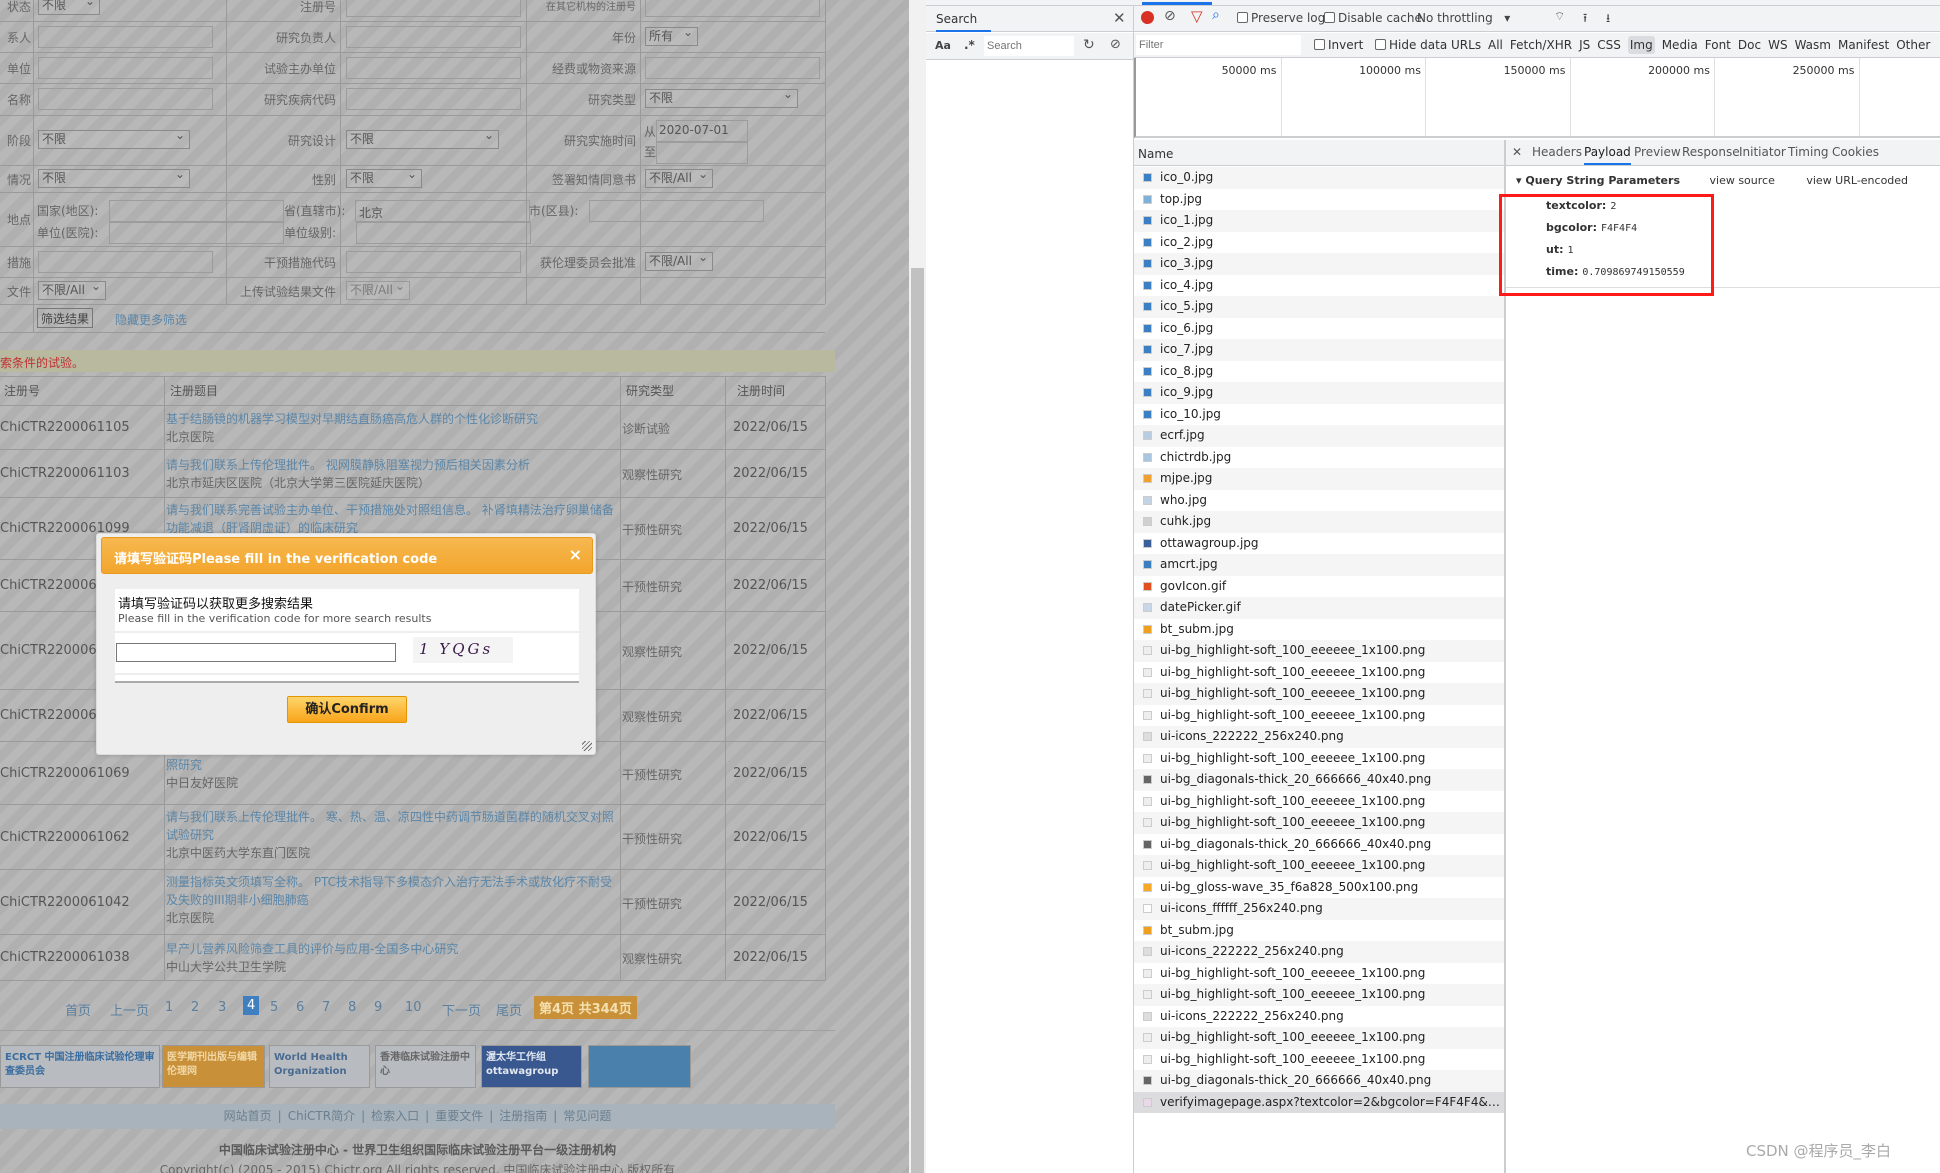  What do you see at coordinates (251, 1005) in the screenshot?
I see `page-link: 4` at bounding box center [251, 1005].